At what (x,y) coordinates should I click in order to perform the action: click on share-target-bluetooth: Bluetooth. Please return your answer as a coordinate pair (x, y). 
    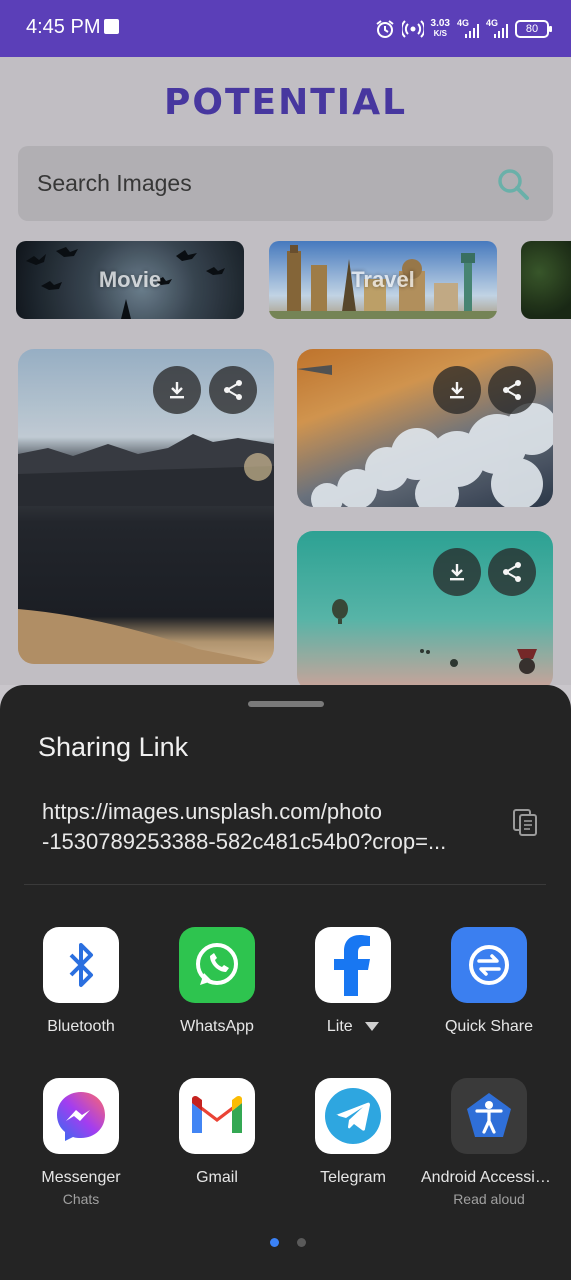
    Looking at the image, I should click on (81, 981).